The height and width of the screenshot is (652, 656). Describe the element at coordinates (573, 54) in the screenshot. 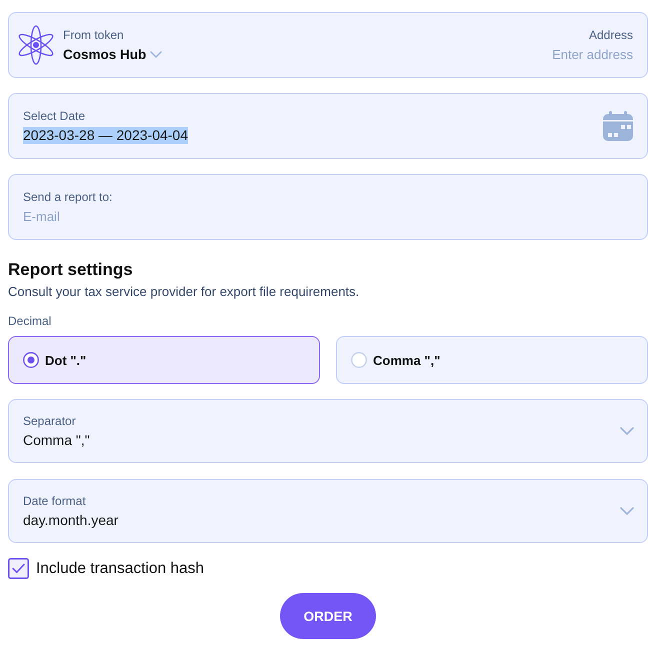

I see `address-input: Enter address` at that location.